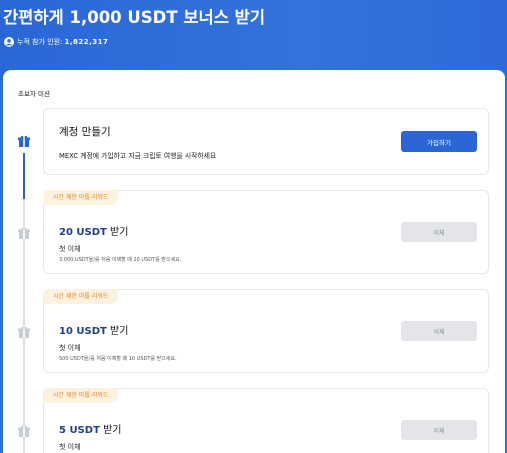 The height and width of the screenshot is (453, 507). What do you see at coordinates (24, 176) in the screenshot?
I see `timeline-progress` at bounding box center [24, 176].